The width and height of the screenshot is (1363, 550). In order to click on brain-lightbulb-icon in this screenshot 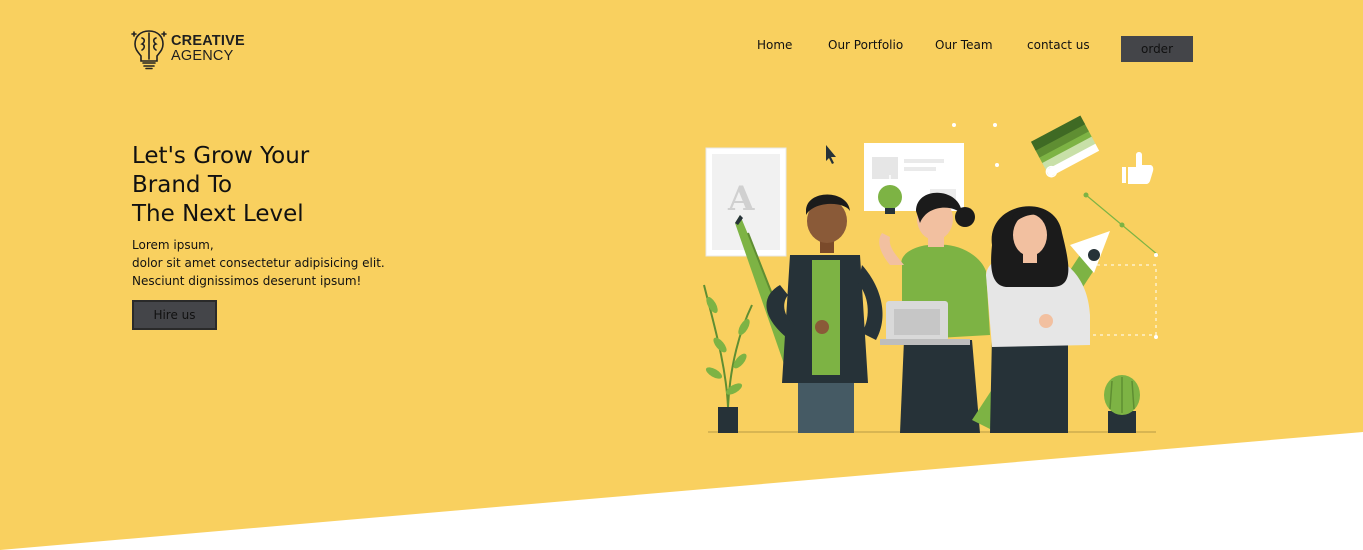, I will do `click(149, 50)`.